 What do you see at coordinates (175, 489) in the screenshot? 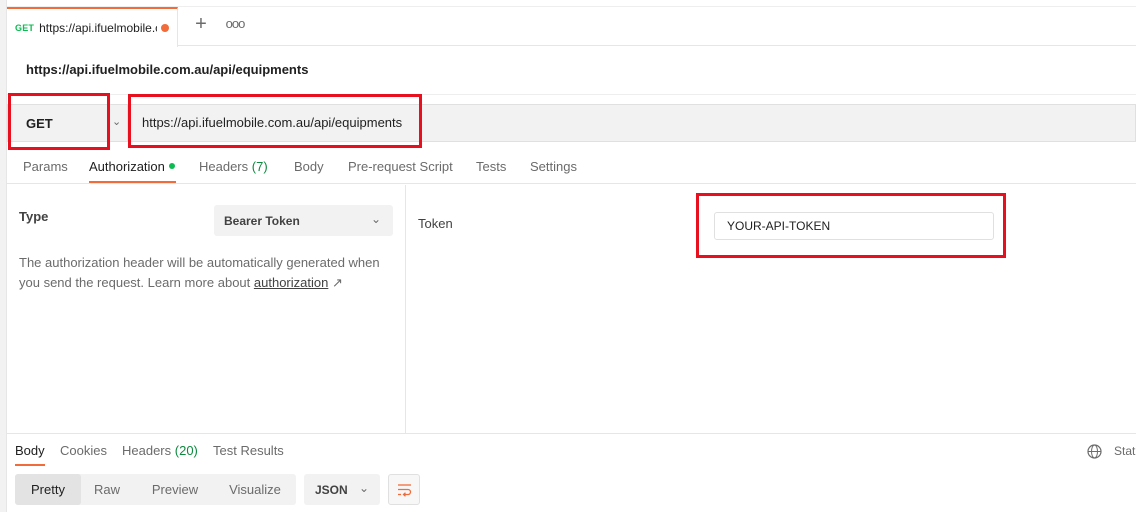
I see `view-preview-button: Preview` at bounding box center [175, 489].